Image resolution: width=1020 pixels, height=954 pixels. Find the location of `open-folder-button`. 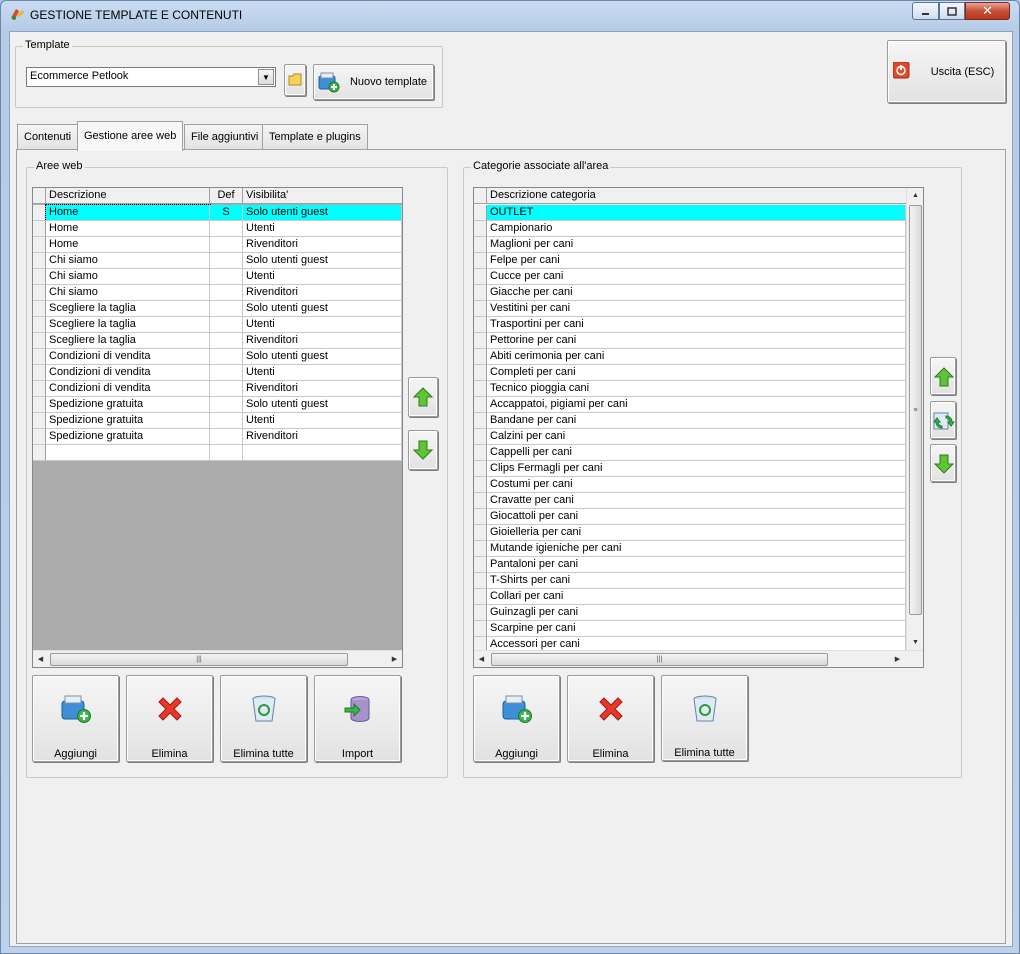

open-folder-button is located at coordinates (295, 80).